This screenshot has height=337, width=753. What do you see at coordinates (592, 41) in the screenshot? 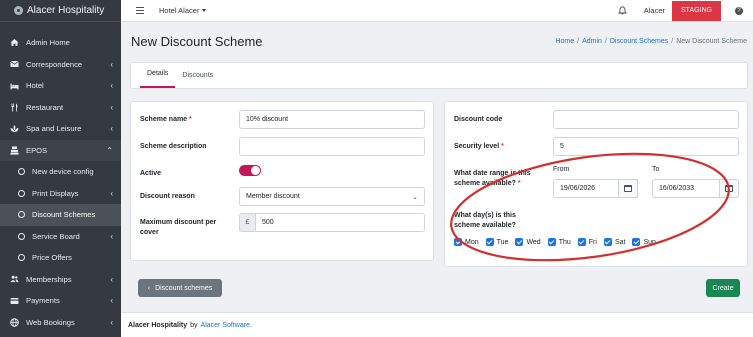
I see `breadcrumb-admin: Admin` at bounding box center [592, 41].